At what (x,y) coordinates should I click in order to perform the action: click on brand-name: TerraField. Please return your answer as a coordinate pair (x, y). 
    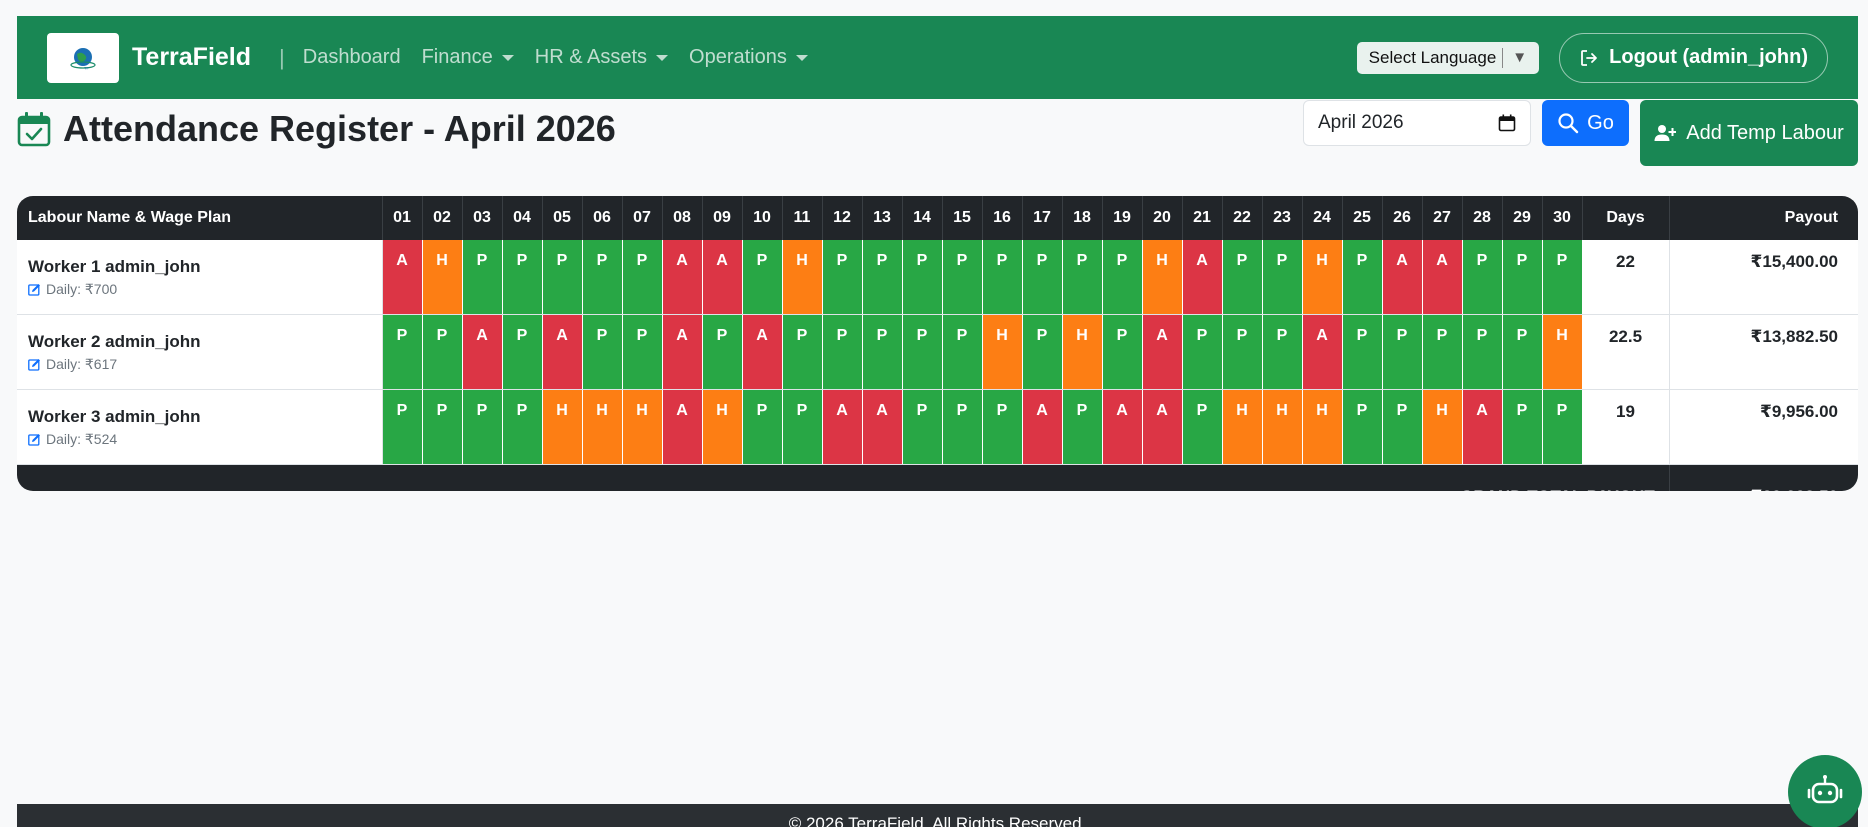
    Looking at the image, I should click on (191, 57).